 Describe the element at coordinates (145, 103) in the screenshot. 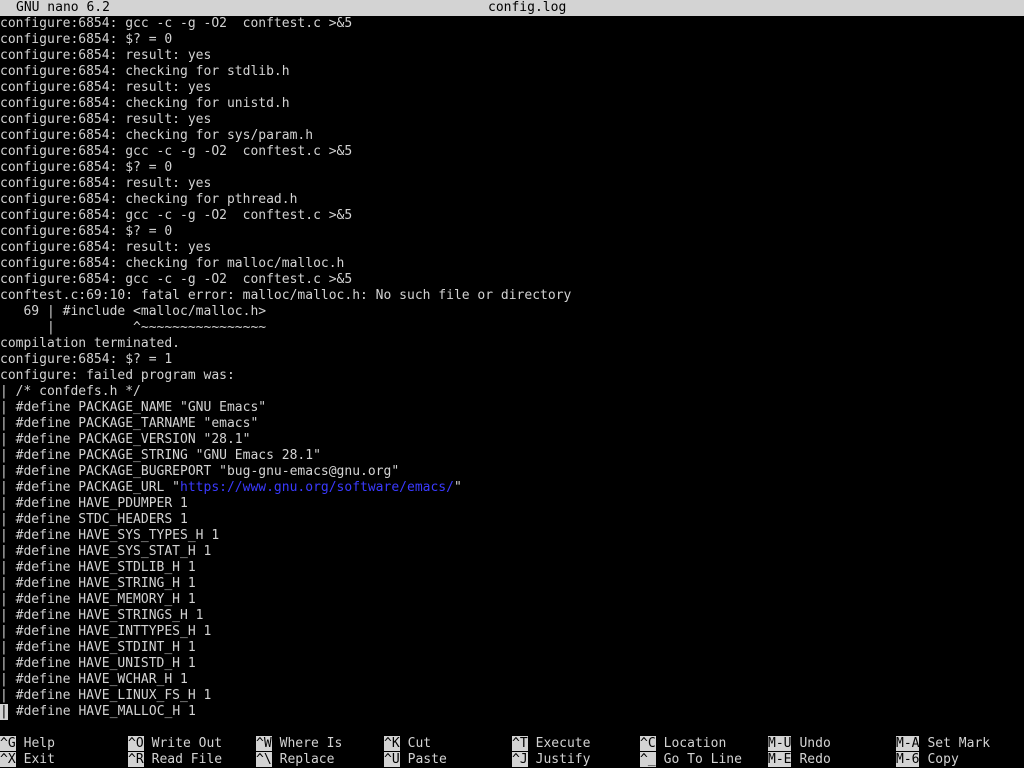

I see `text-line: configure:6854: checking for unistd.h` at that location.